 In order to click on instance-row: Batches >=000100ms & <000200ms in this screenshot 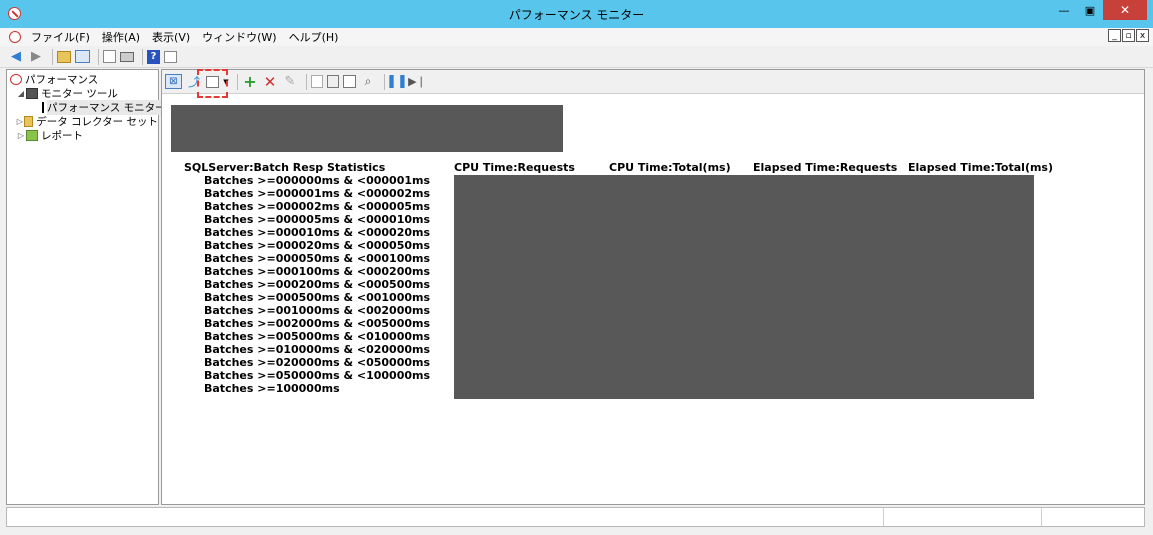, I will do `click(317, 271)`.